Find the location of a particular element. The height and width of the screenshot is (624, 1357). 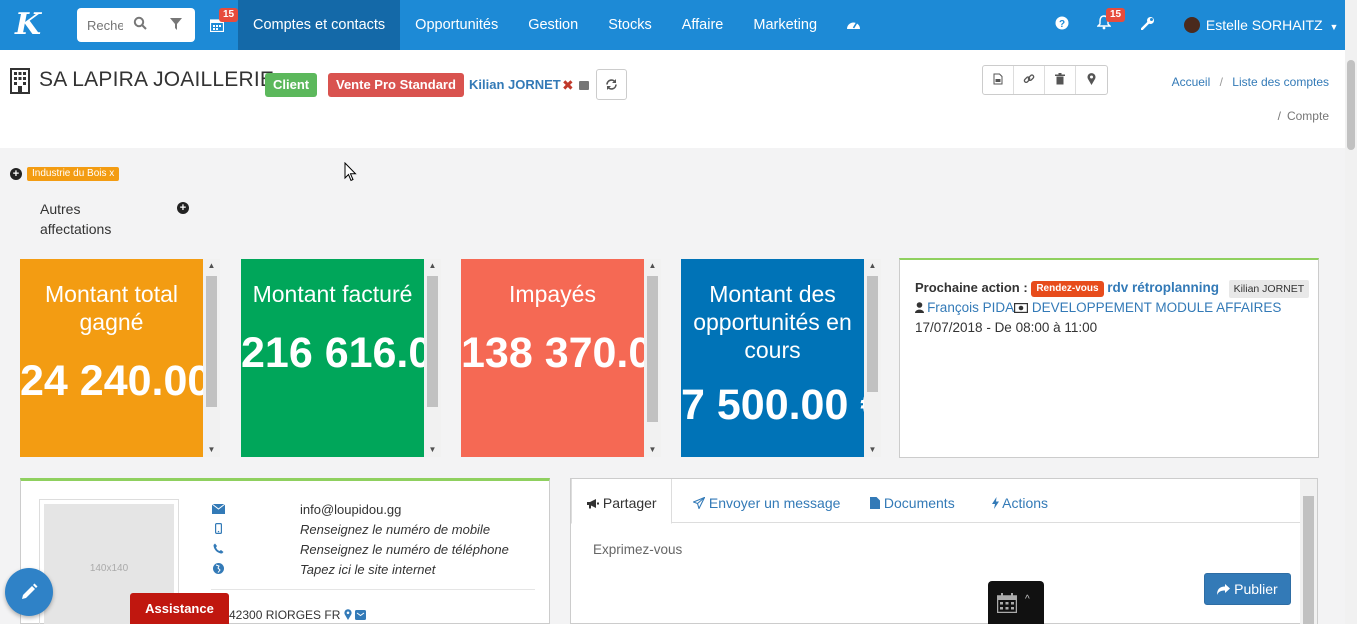

kpi-value: 138 370.00 € is located at coordinates (552, 353).